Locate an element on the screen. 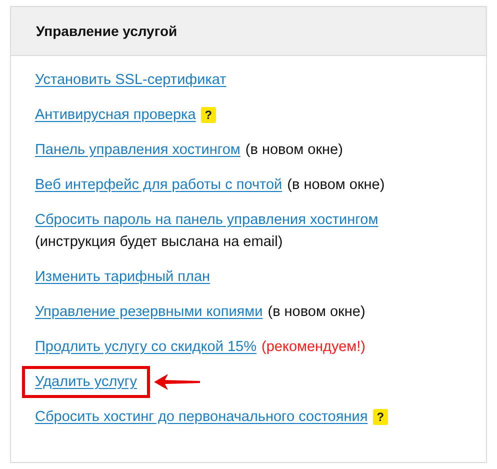 The width and height of the screenshot is (497, 469). service-link: Управление резервными копиями is located at coordinates (149, 312).